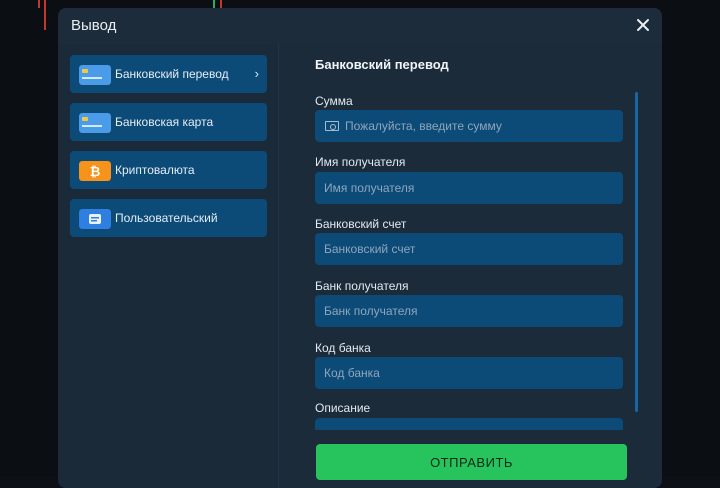  I want to click on bank-code-field, so click(469, 373).